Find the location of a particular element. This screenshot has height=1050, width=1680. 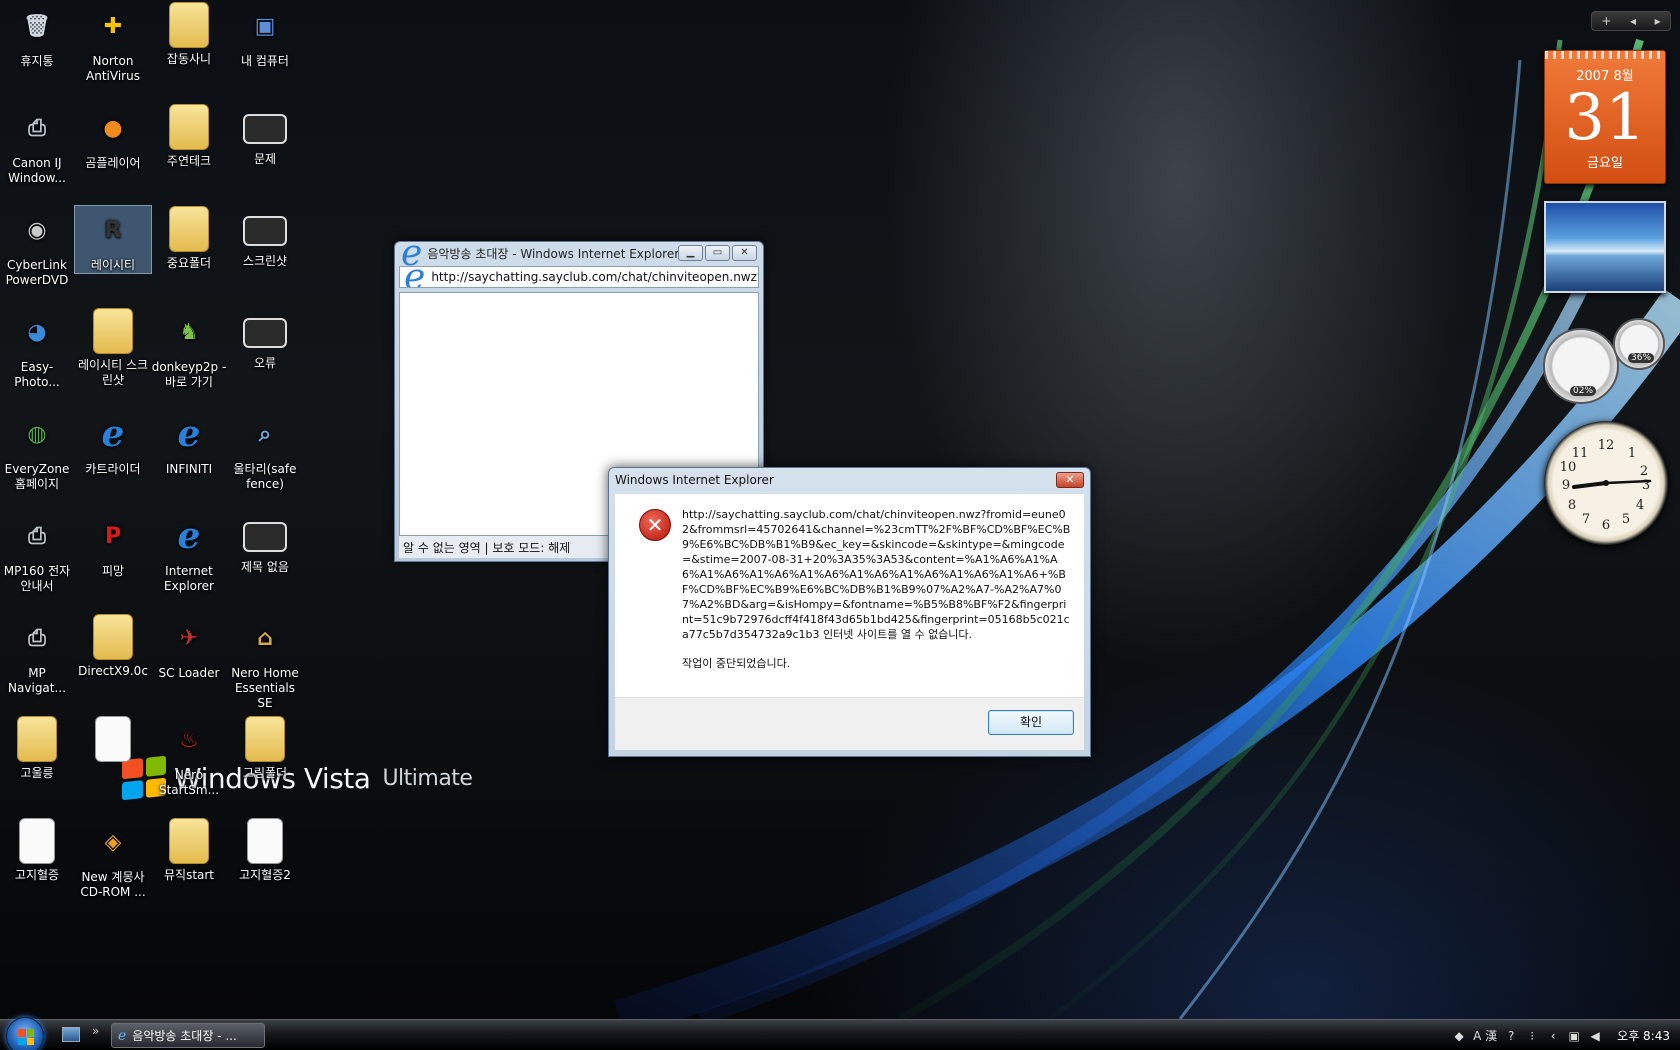

volume-icon: ◀ is located at coordinates (1595, 1036).